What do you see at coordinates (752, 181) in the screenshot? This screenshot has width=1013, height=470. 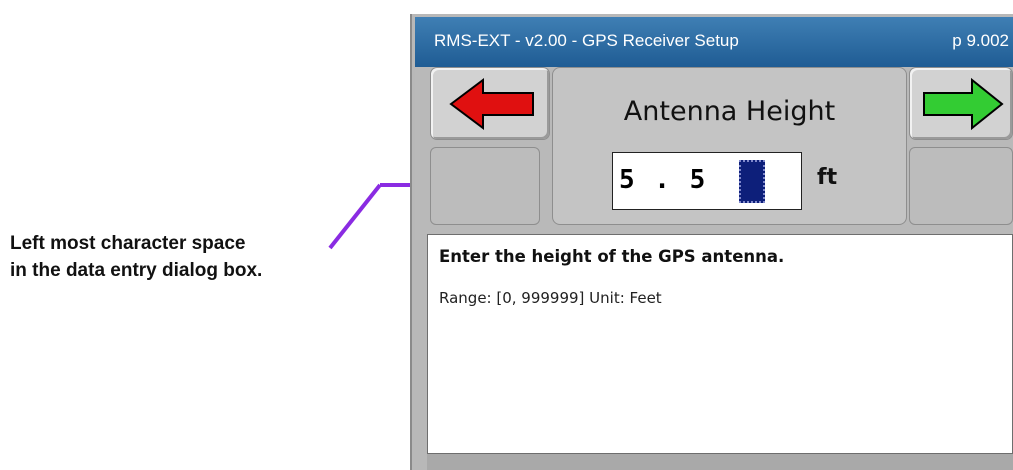 I see `entry-cursor` at bounding box center [752, 181].